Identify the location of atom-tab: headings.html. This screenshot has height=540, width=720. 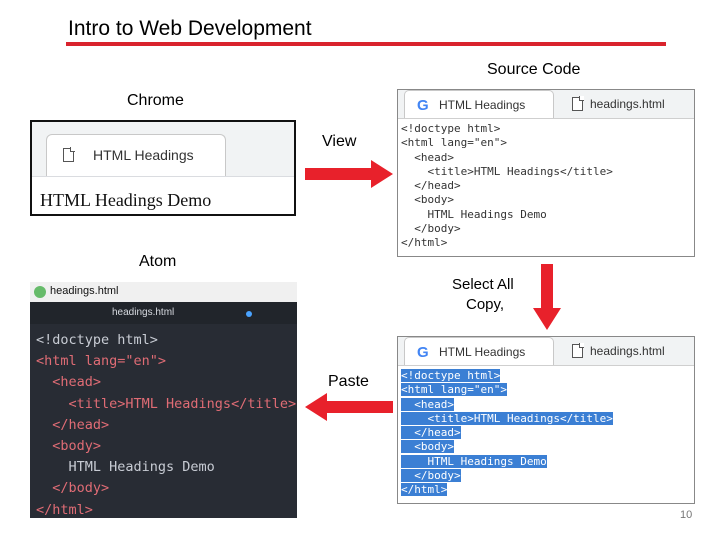
(163, 313).